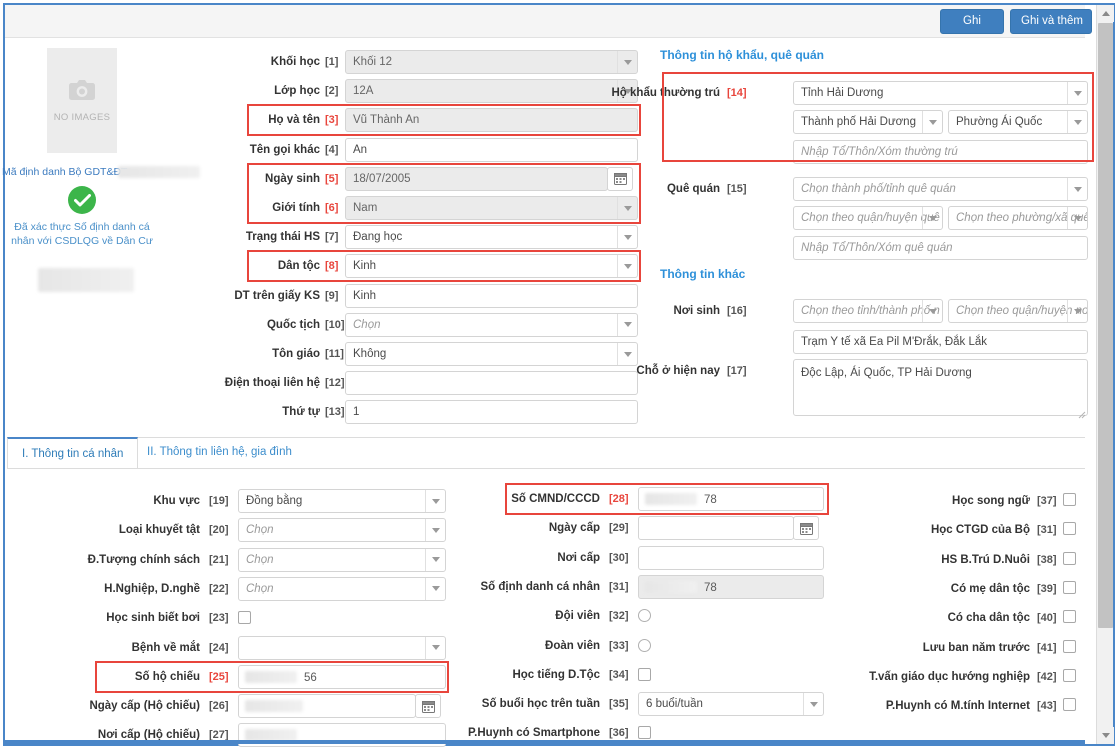  What do you see at coordinates (710, 500) in the screenshot?
I see `so-cmnd-cccd-visible-digits: 78` at bounding box center [710, 500].